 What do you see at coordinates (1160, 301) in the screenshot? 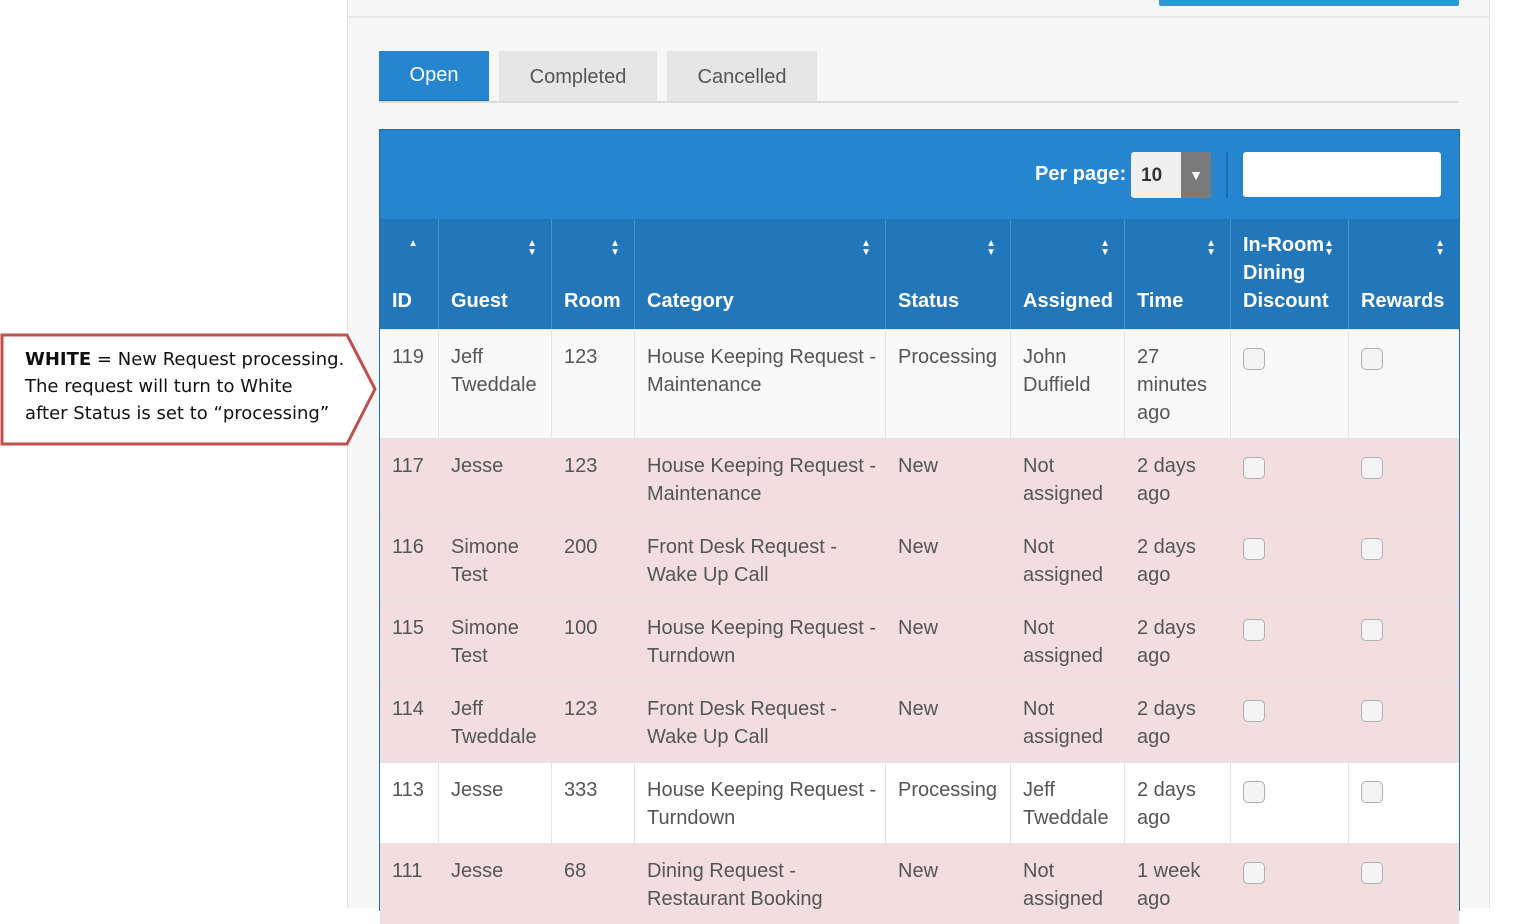
I see `column-header-label: Time` at bounding box center [1160, 301].